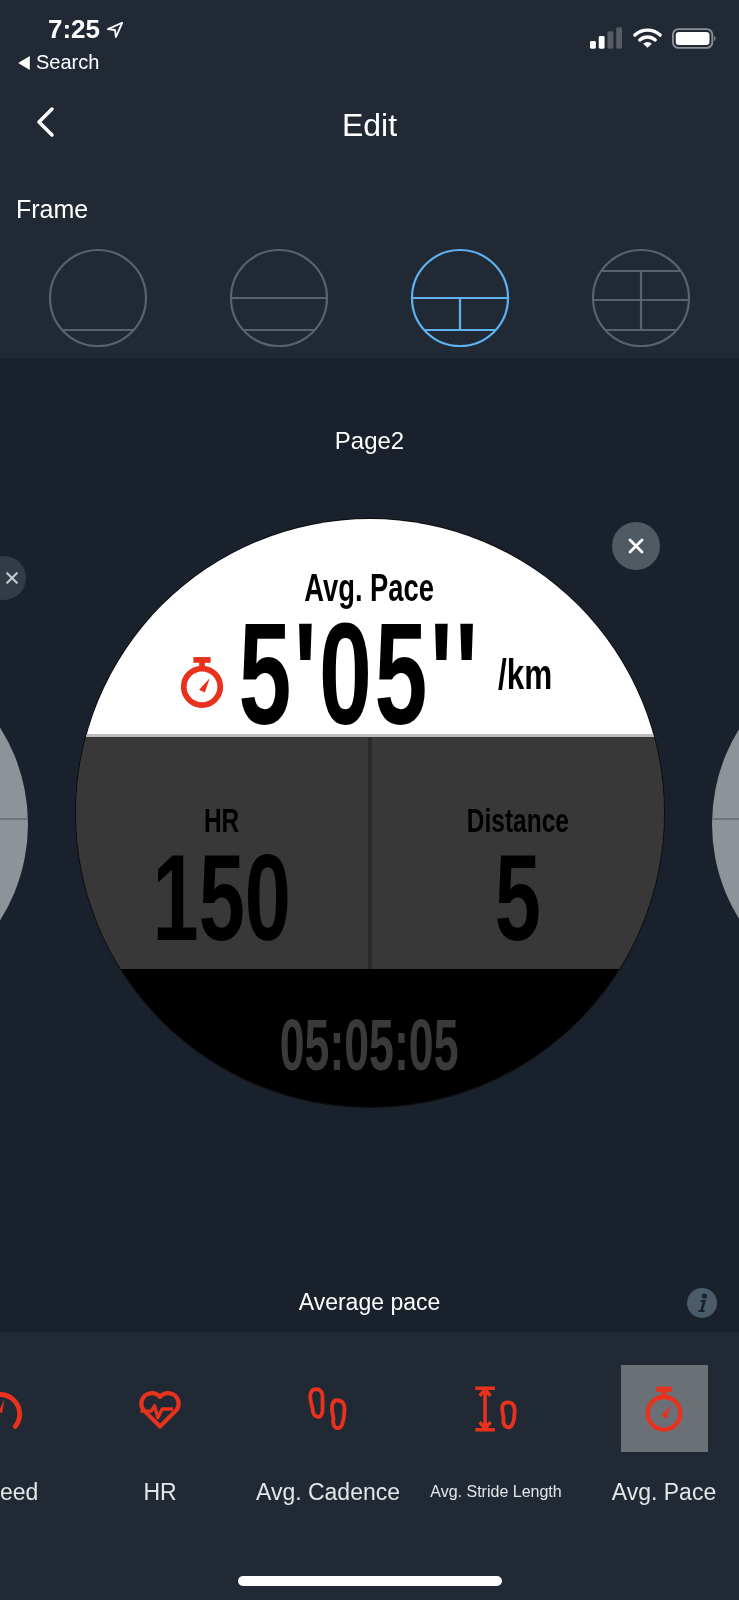 This screenshot has height=1600, width=739. Describe the element at coordinates (221, 898) in the screenshot. I see `field-value: 150` at that location.